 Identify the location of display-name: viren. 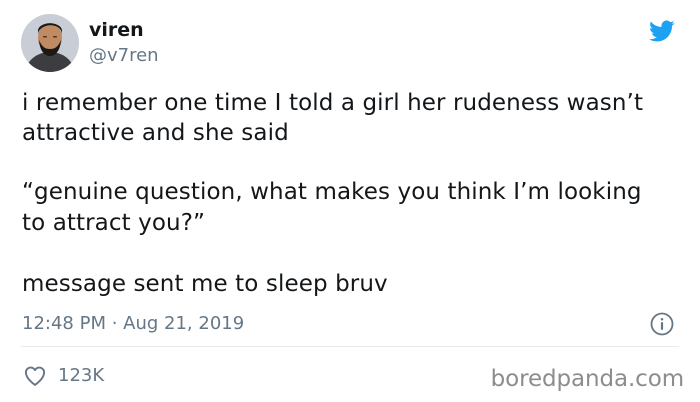
(116, 30).